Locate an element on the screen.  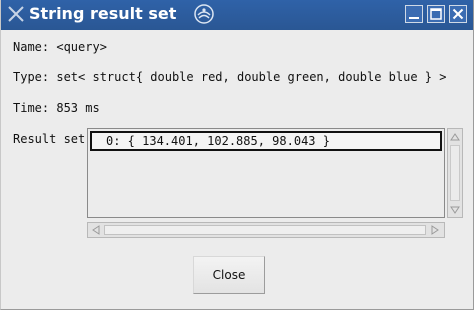
arrow-right-icon is located at coordinates (435, 230).